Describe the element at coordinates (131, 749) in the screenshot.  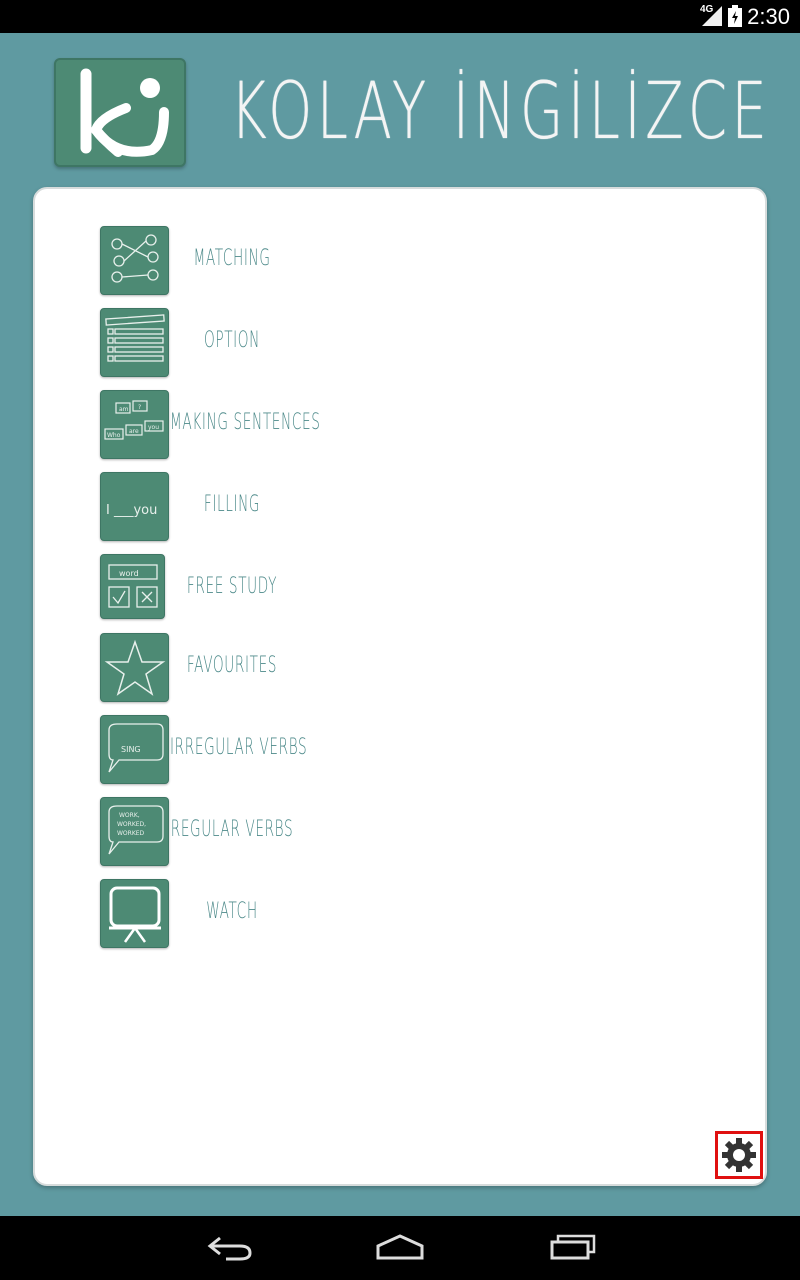
I see `svg-text: SING` at that location.